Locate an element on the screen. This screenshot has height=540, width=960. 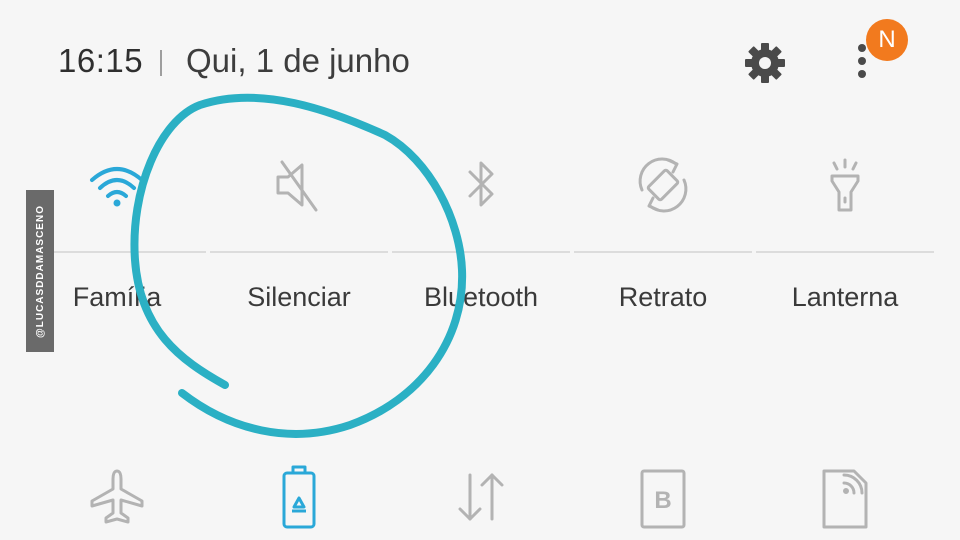
tile-label-mute: Silenciar is located at coordinates (299, 297).